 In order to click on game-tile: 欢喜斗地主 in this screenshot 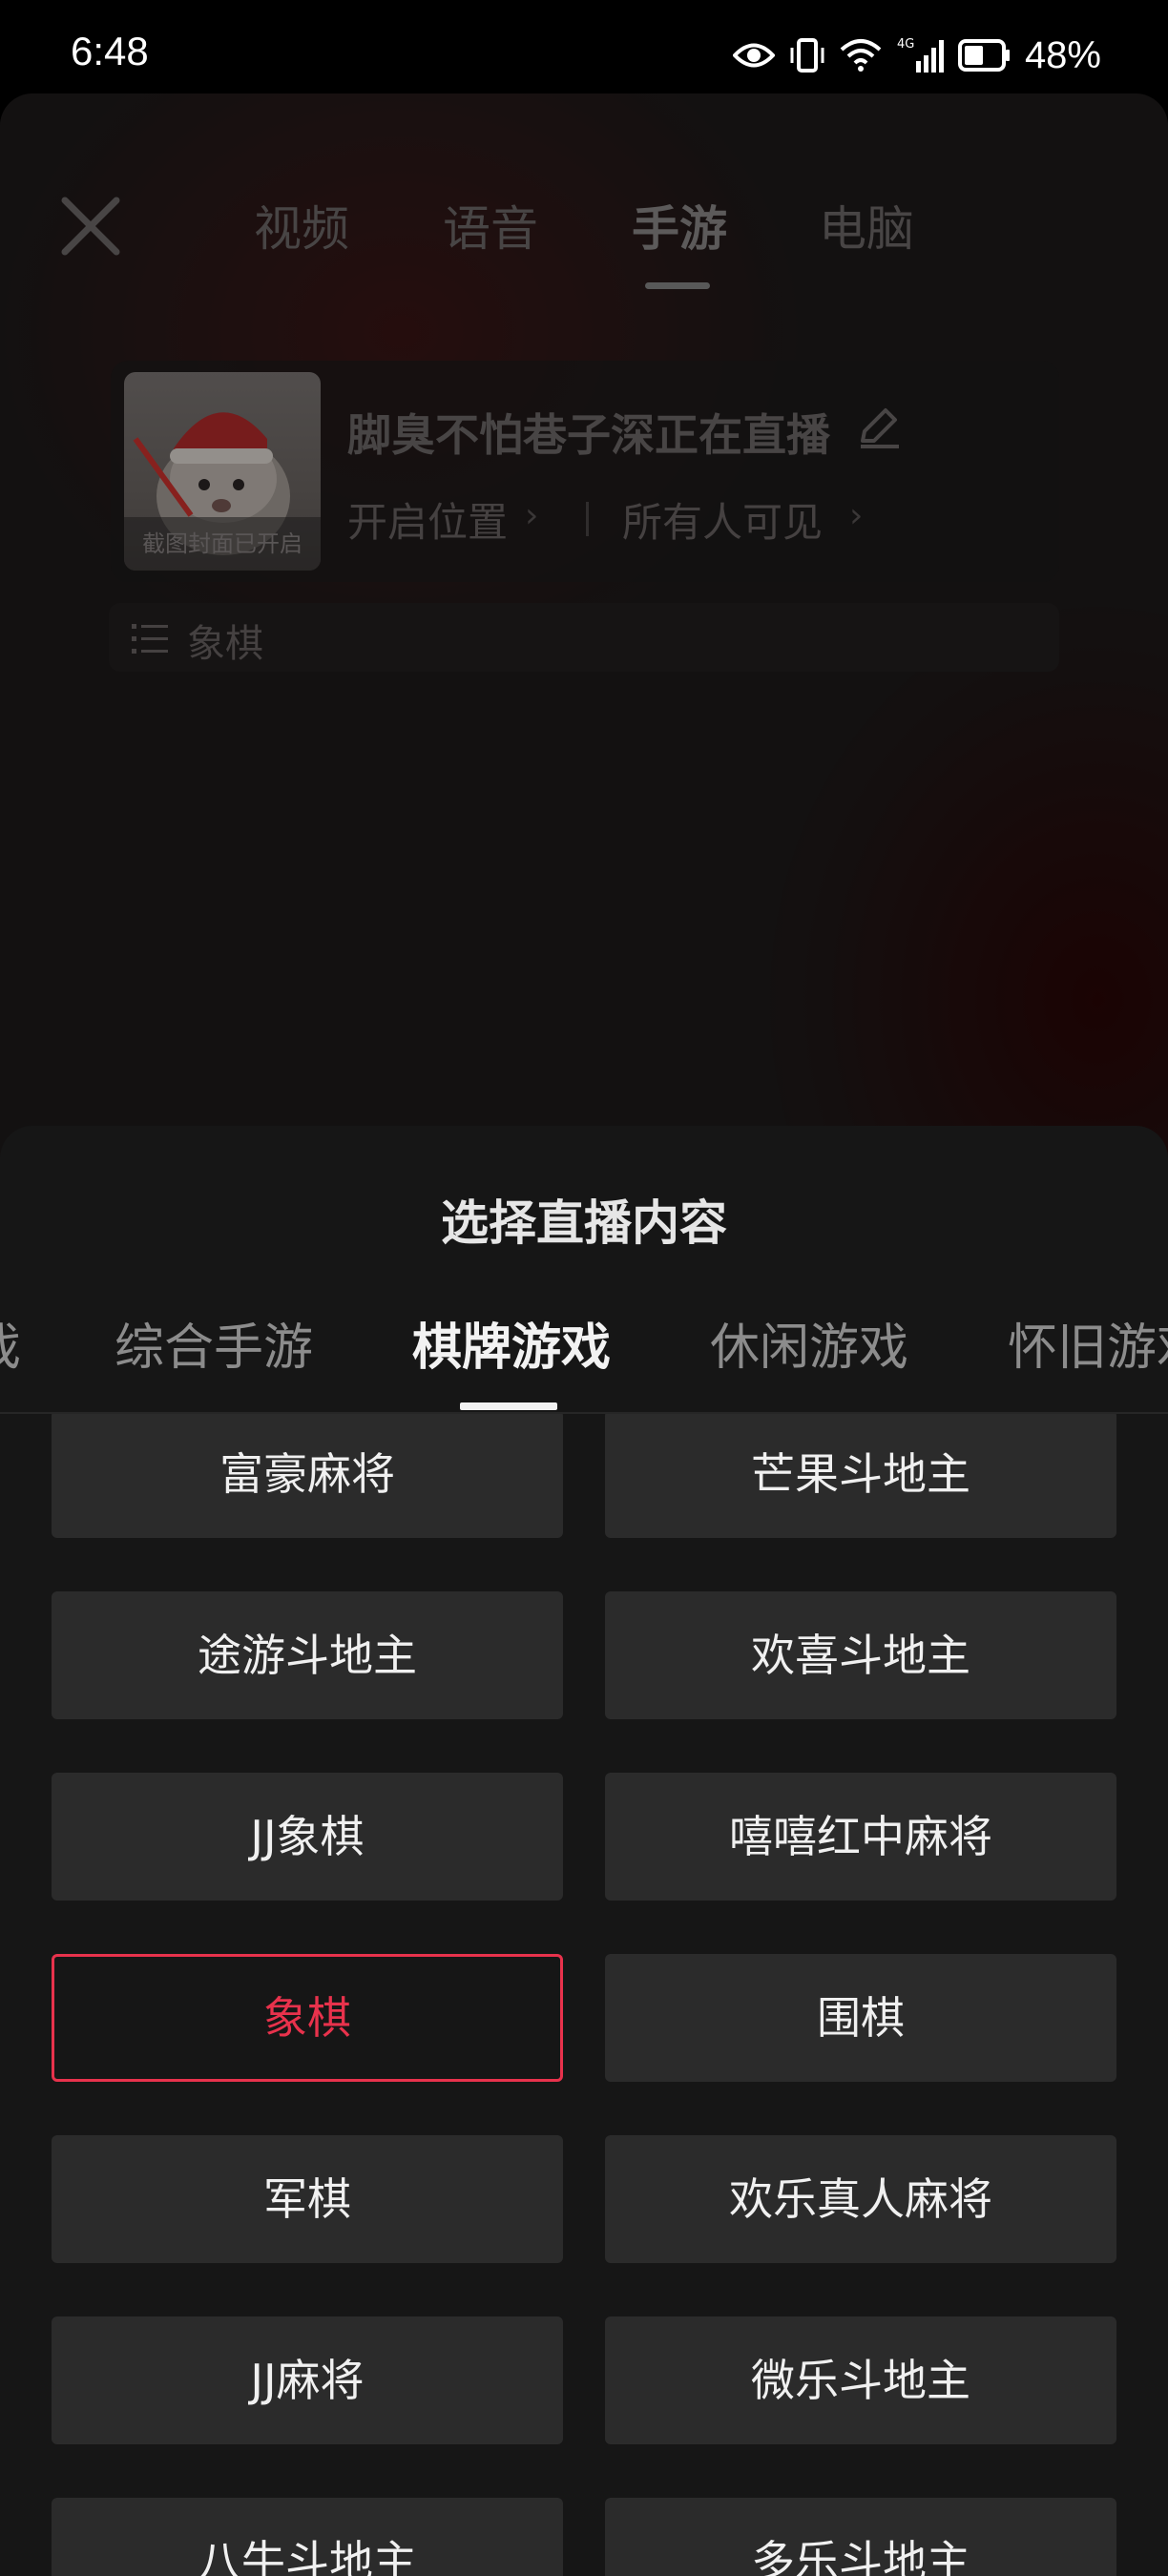, I will do `click(861, 1655)`.